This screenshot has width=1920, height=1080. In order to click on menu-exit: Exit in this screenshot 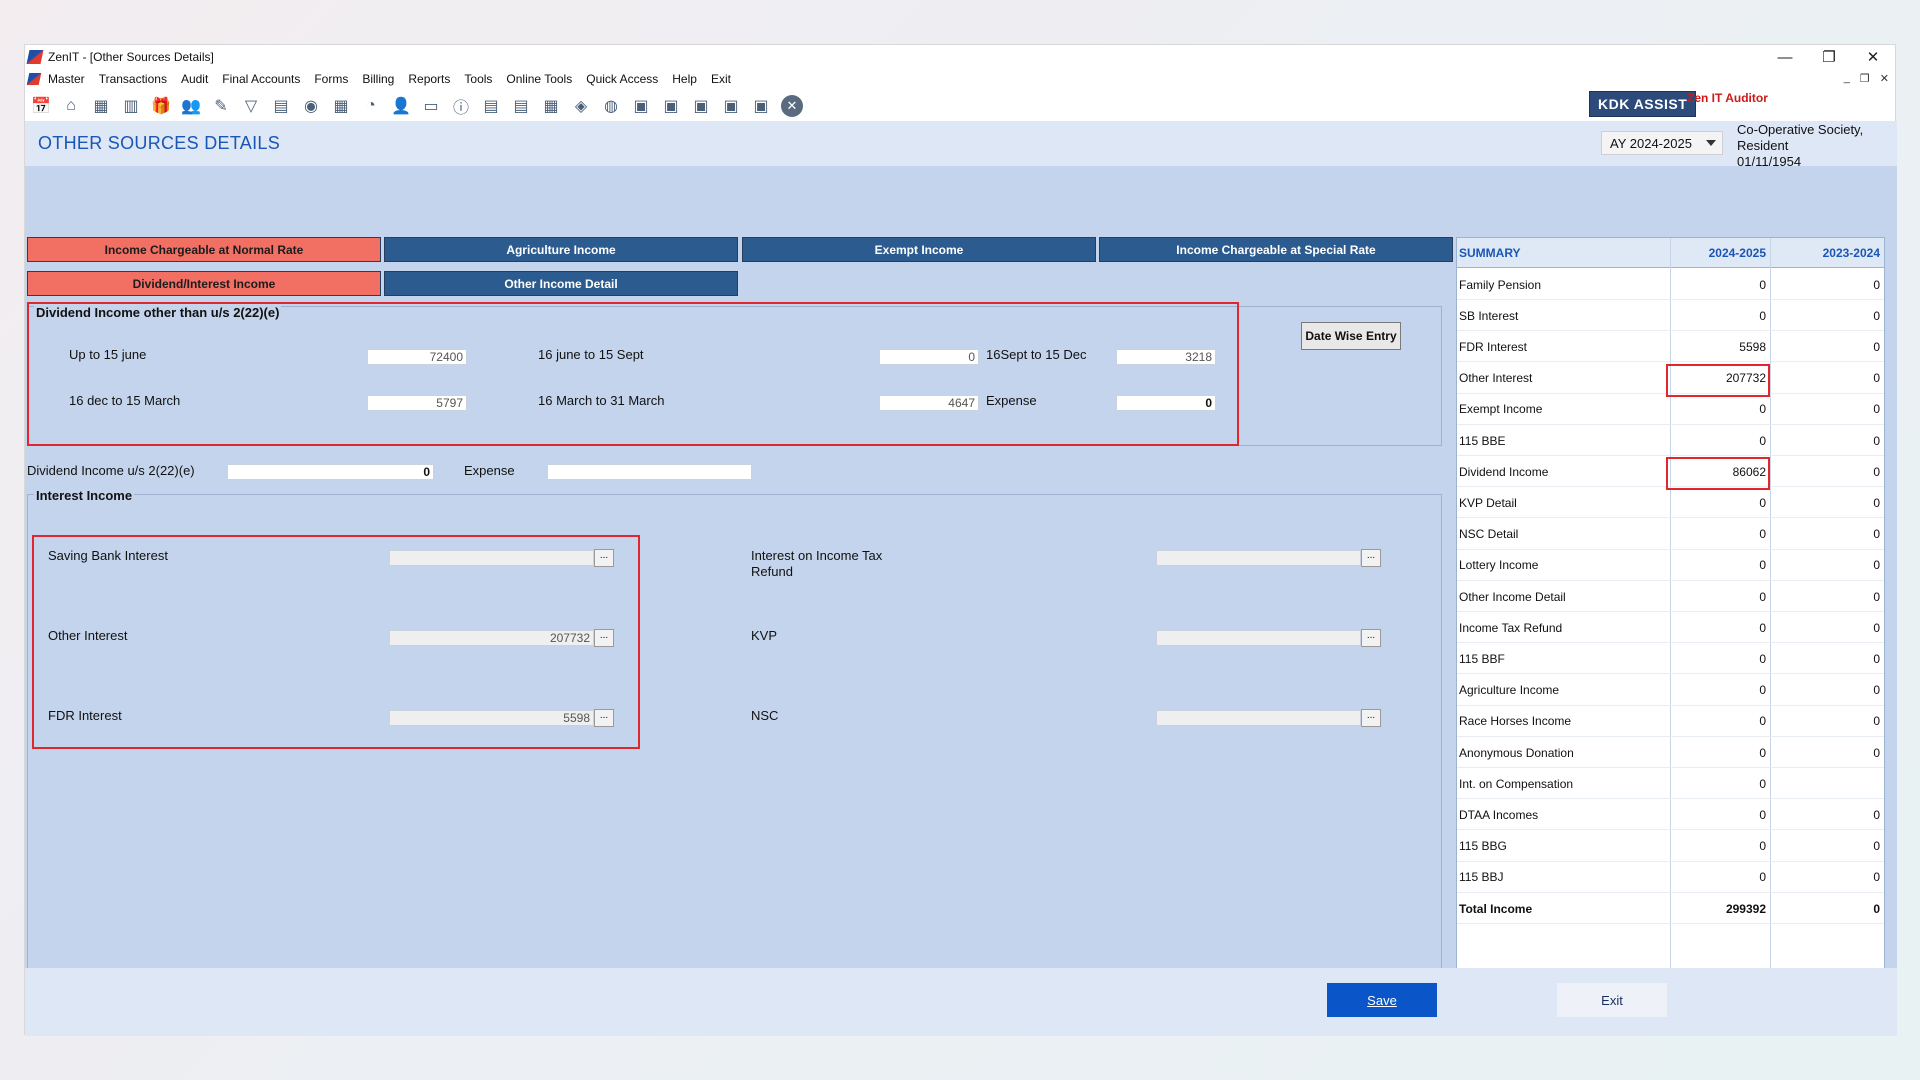, I will do `click(721, 79)`.